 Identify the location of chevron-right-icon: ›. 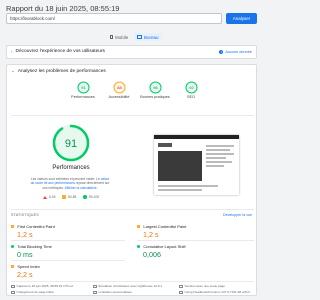
(12, 51).